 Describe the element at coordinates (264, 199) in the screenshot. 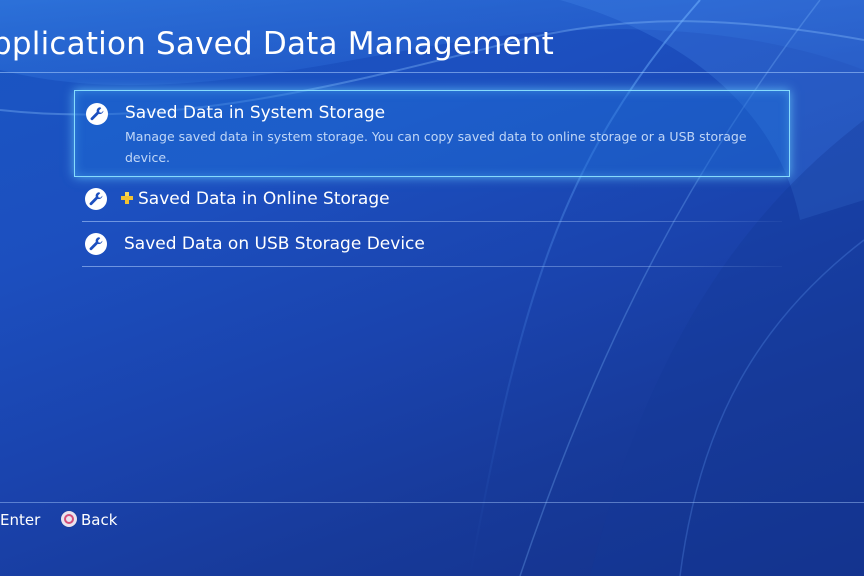

I see `menu-item-label: Saved Data in Online Storage` at that location.